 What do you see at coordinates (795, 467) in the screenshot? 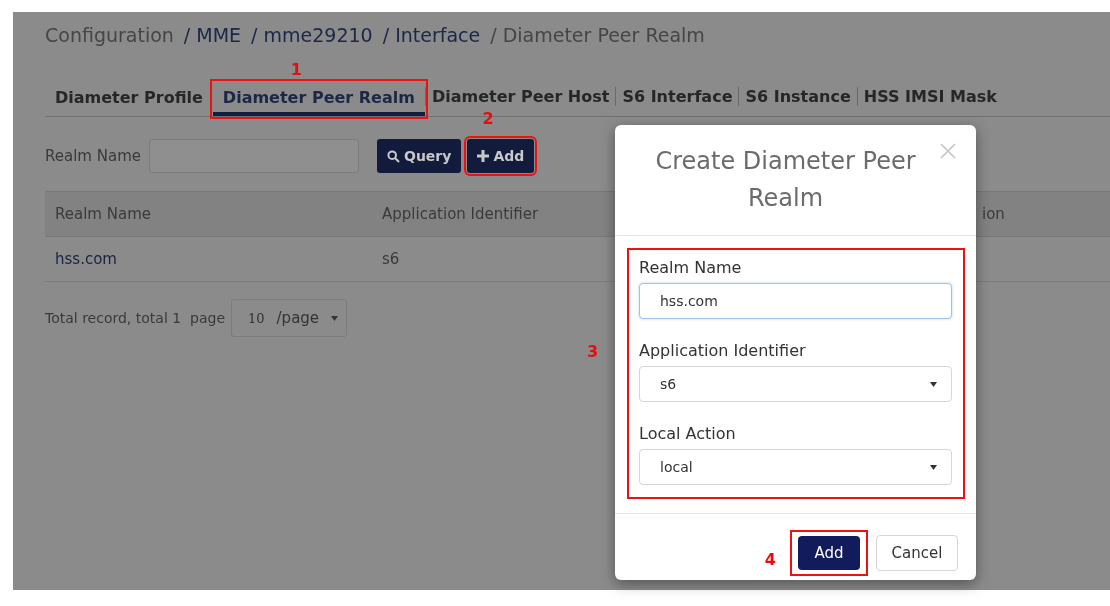
I see `select-field: local` at bounding box center [795, 467].